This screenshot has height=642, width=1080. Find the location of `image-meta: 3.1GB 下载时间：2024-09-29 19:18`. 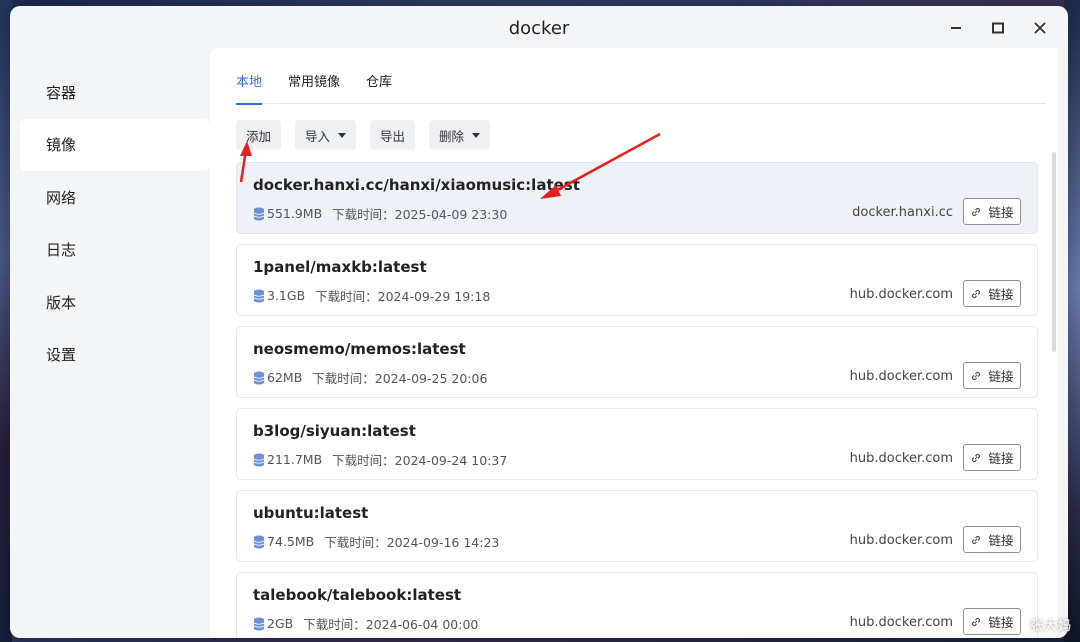

image-meta: 3.1GB 下载时间：2024-09-29 19:18 is located at coordinates (371, 295).